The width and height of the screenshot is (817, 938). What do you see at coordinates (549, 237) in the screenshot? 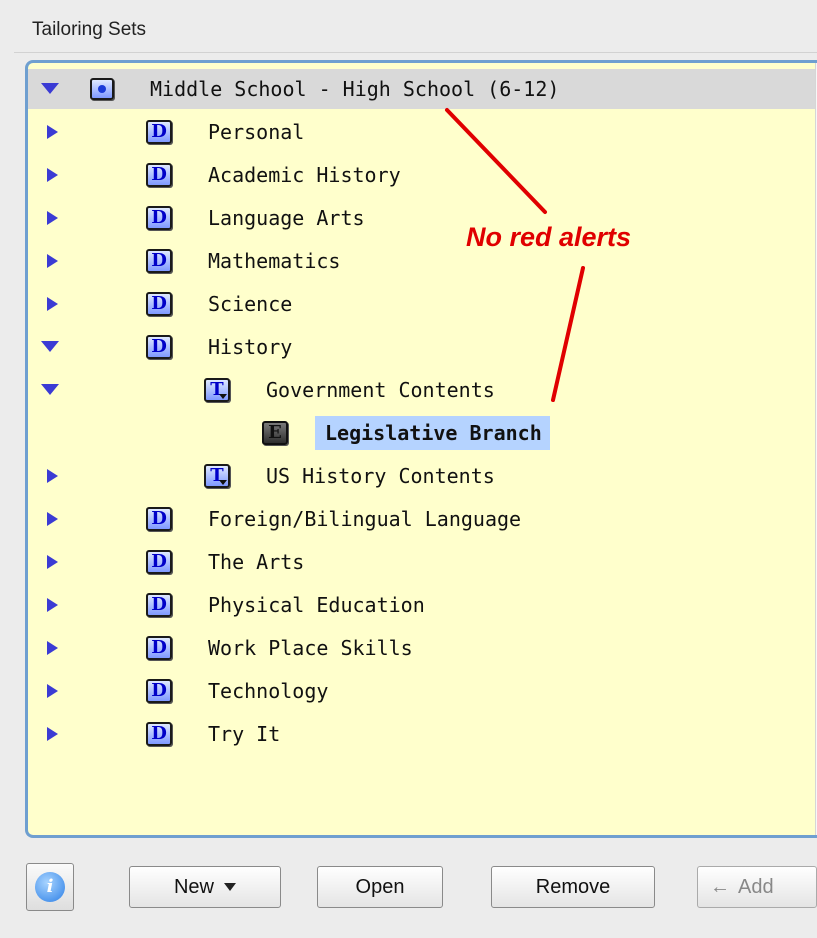
I see `annotation-text: No red alerts` at bounding box center [549, 237].